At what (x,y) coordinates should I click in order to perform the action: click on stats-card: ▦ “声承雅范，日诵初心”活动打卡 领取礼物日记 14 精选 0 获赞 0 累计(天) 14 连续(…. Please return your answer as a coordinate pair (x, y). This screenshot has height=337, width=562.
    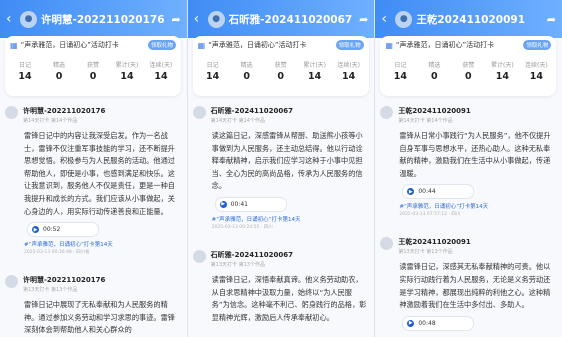
    Looking at the image, I should click on (468, 66).